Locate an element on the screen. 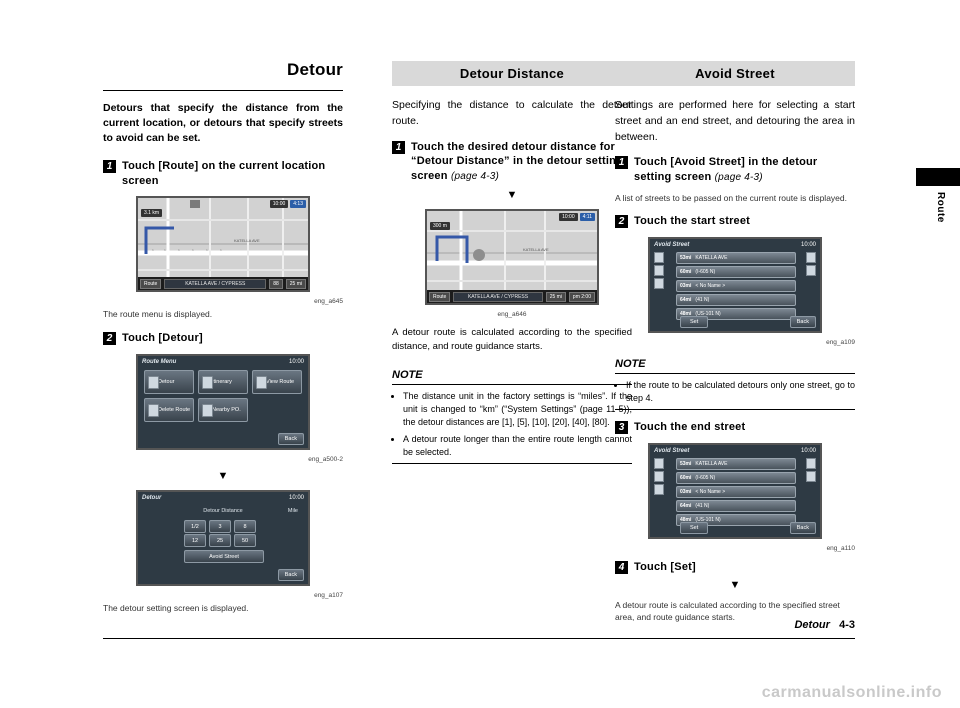  avoid-clock: 10:00 is located at coordinates (808, 450).